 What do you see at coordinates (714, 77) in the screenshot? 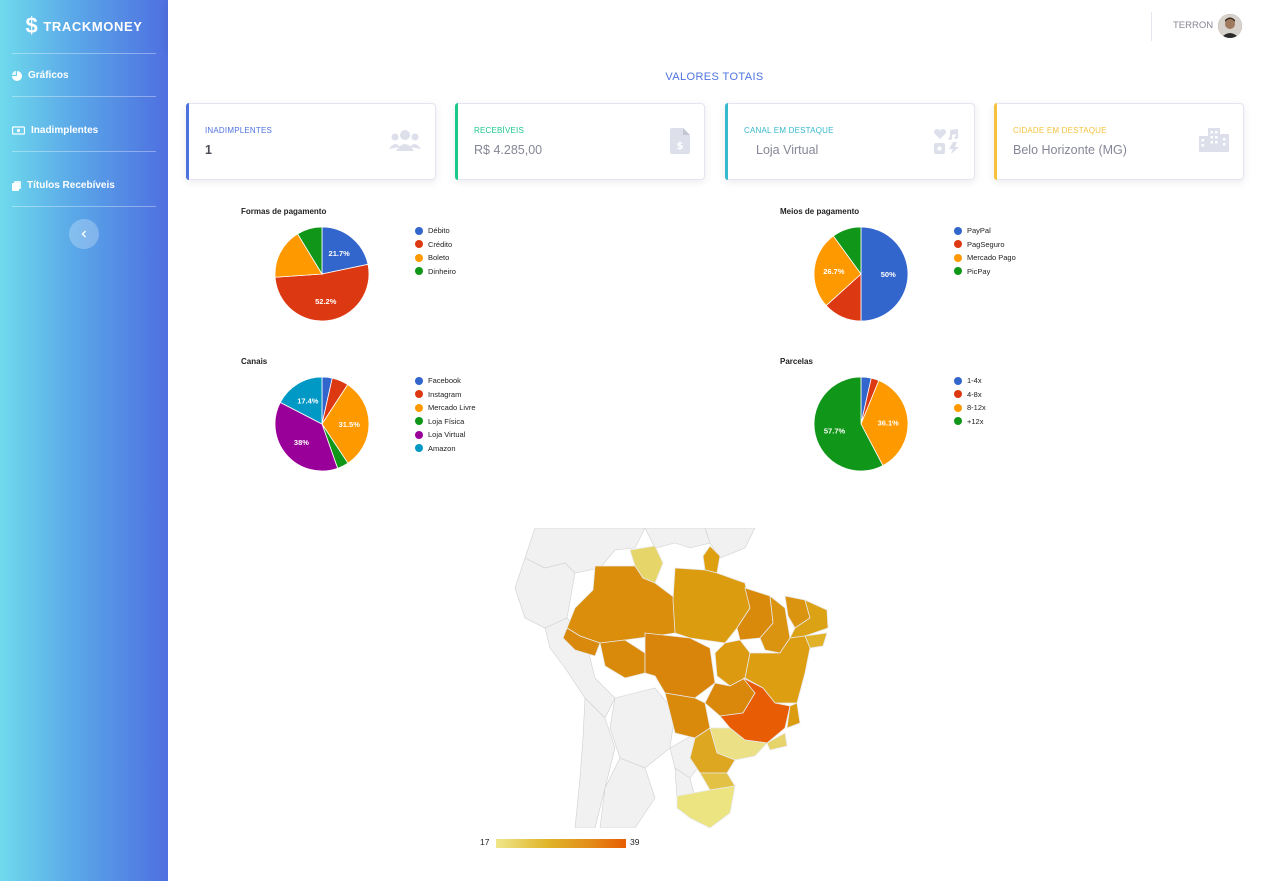
I see `page-title: VALORES TOTAIS` at bounding box center [714, 77].